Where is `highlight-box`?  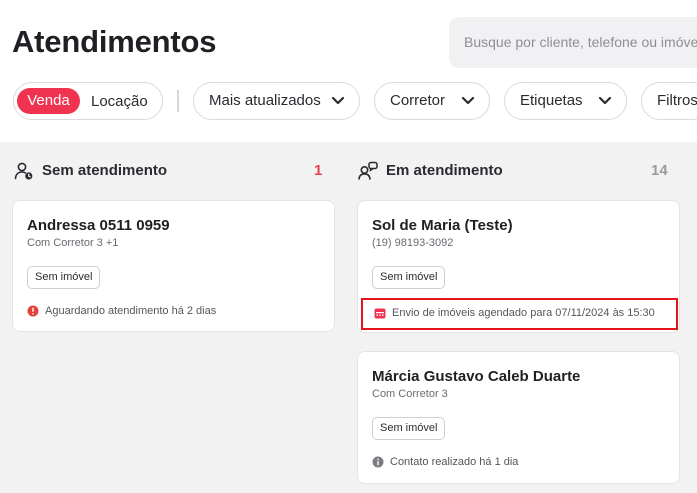
highlight-box is located at coordinates (519, 314).